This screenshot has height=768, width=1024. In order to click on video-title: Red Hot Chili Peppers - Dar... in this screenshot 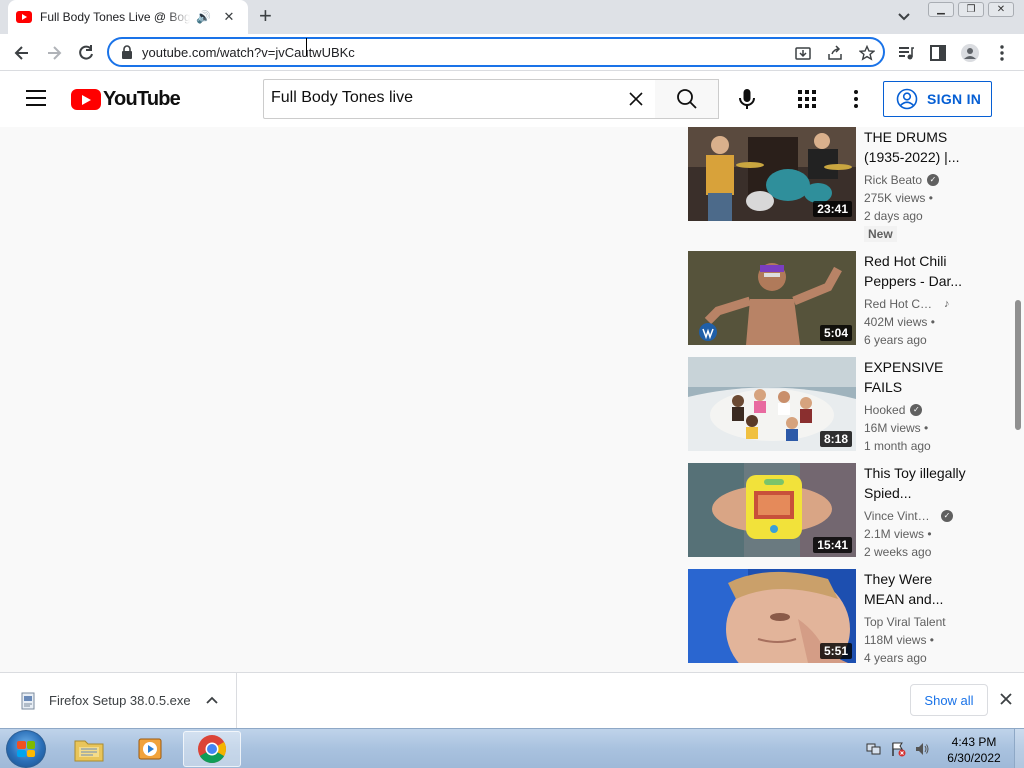, I will do `click(920, 271)`.